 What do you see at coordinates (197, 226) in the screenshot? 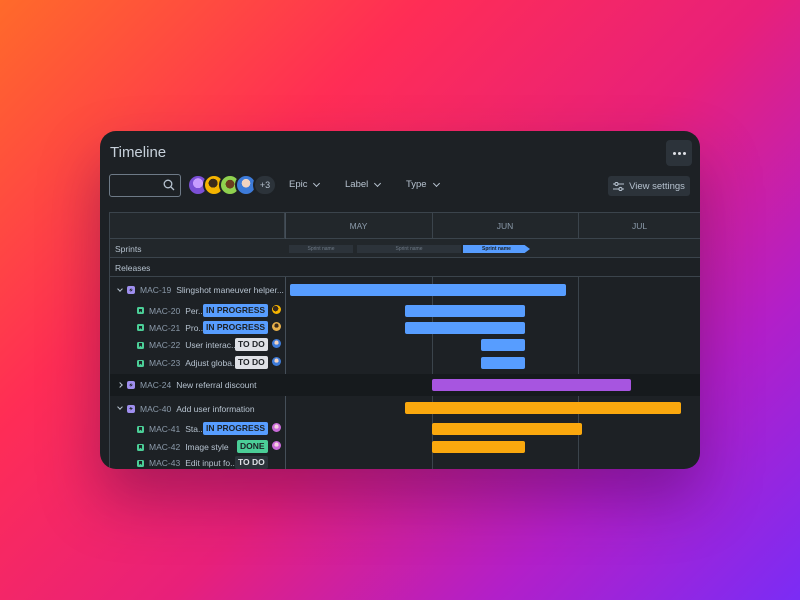
I see `timeline-header-left` at bounding box center [197, 226].